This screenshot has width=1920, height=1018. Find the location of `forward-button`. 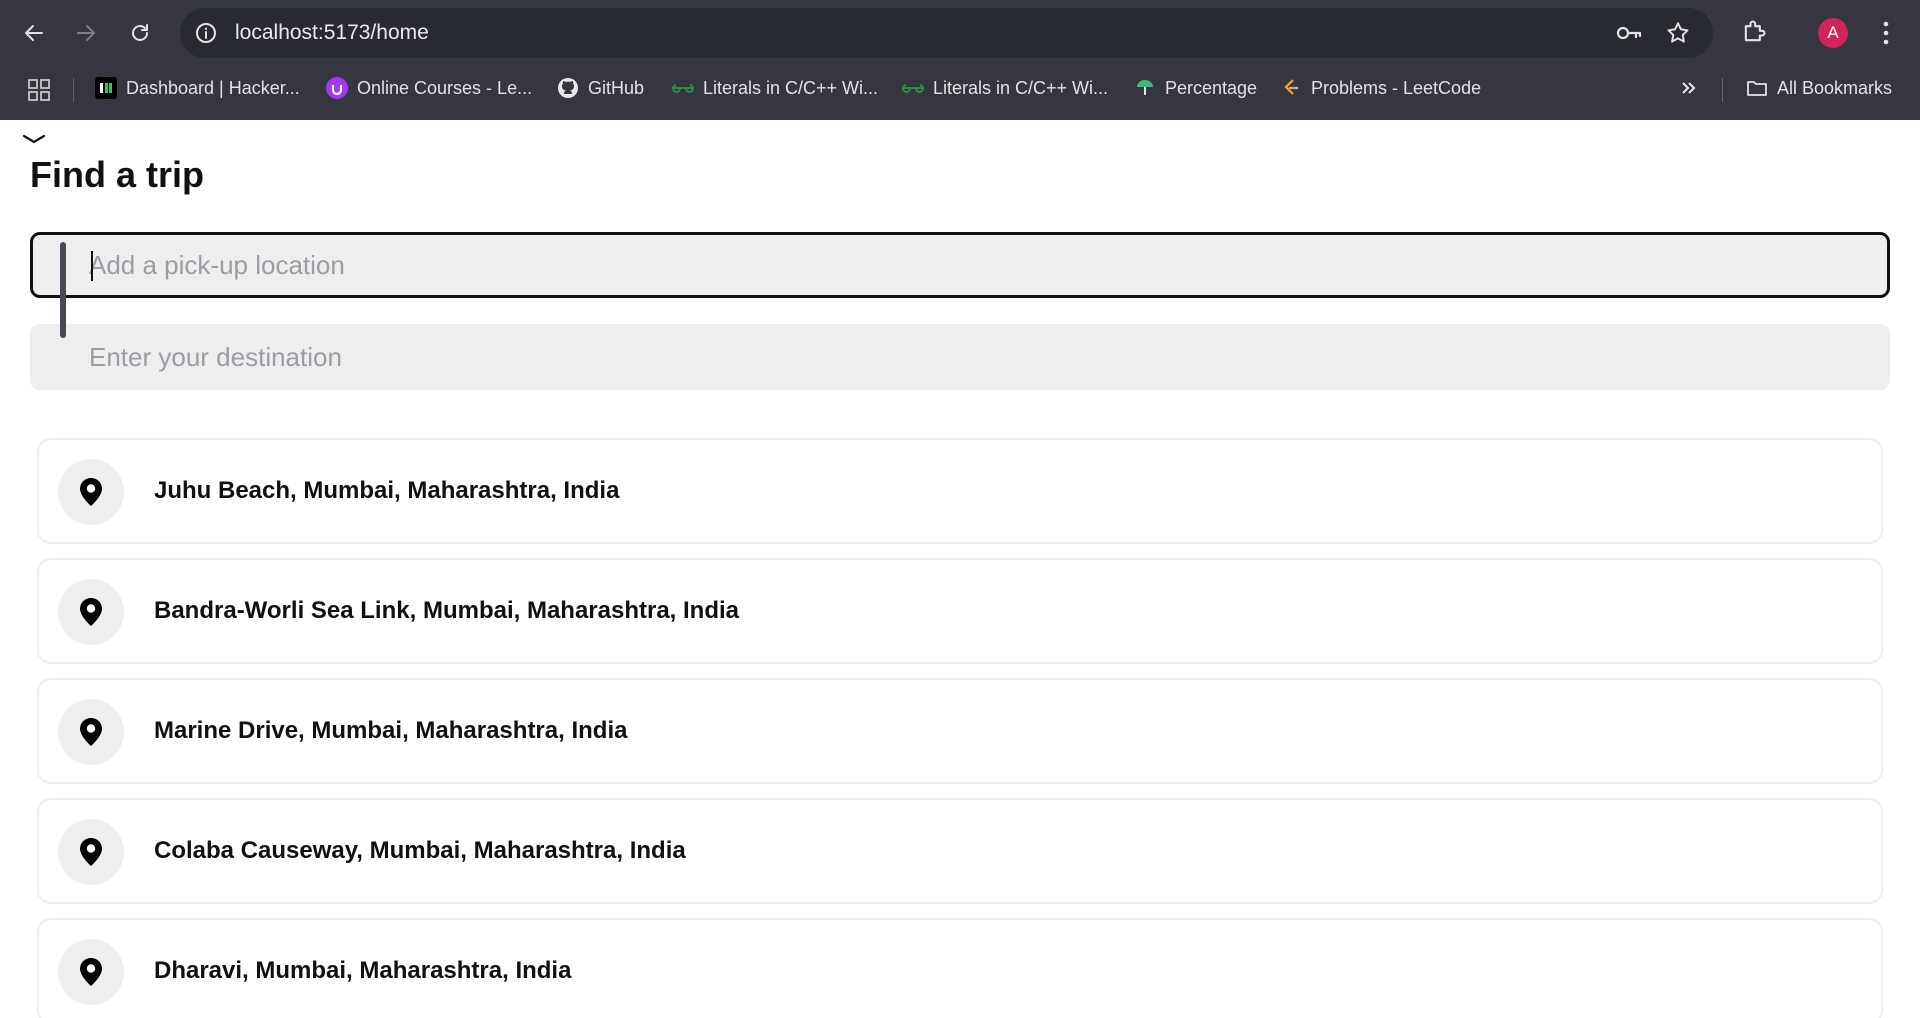

forward-button is located at coordinates (86, 33).